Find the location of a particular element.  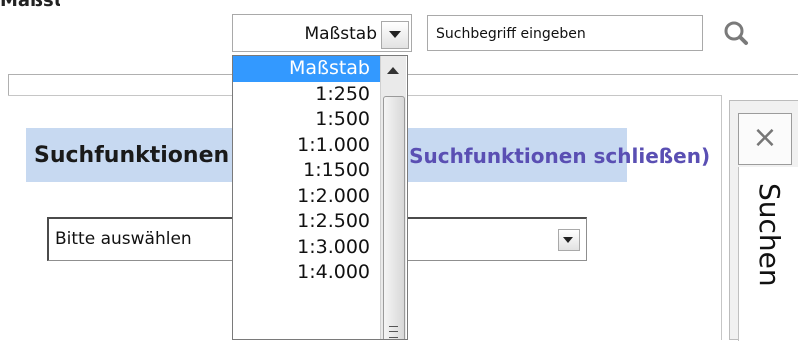

side-tab-search: × Suchen is located at coordinates (763, 220).